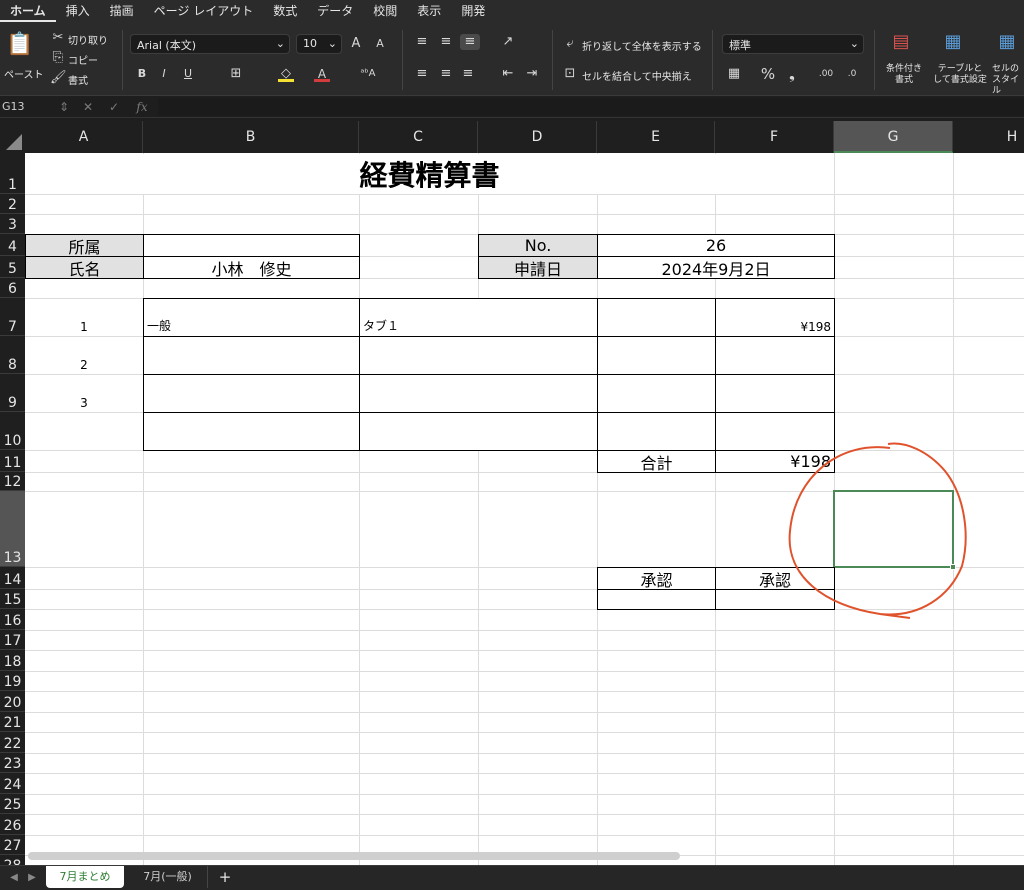  Describe the element at coordinates (775, 317) in the screenshot. I see `item-amount: ¥198` at that location.